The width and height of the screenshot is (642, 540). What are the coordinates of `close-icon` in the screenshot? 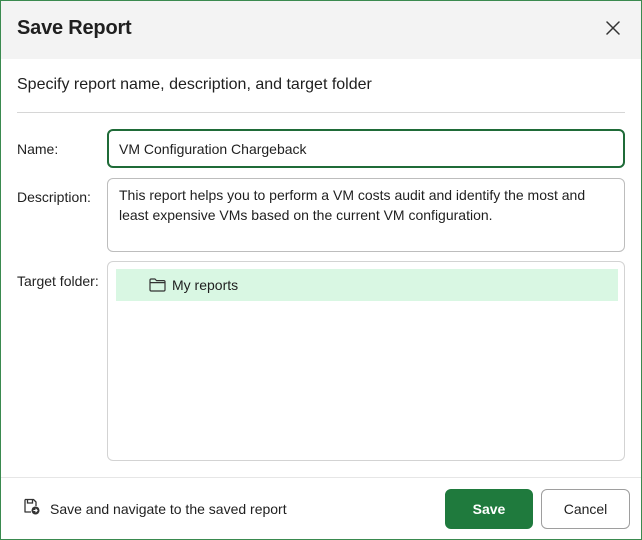 It's located at (613, 30).